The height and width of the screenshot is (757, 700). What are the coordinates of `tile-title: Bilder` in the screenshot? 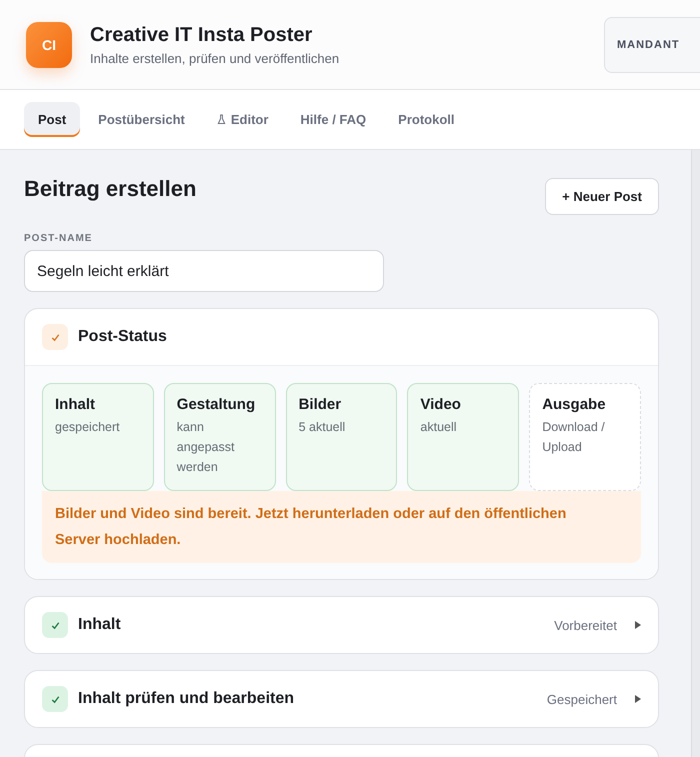 It's located at (320, 404).